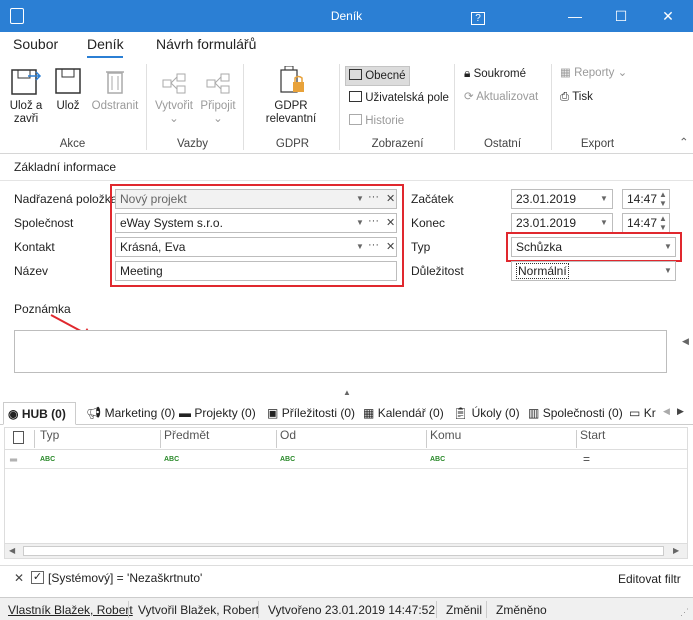 This screenshot has width=693, height=620. Describe the element at coordinates (680, 411) in the screenshot. I see `tabs-scroll-right-icon: ▶` at that location.